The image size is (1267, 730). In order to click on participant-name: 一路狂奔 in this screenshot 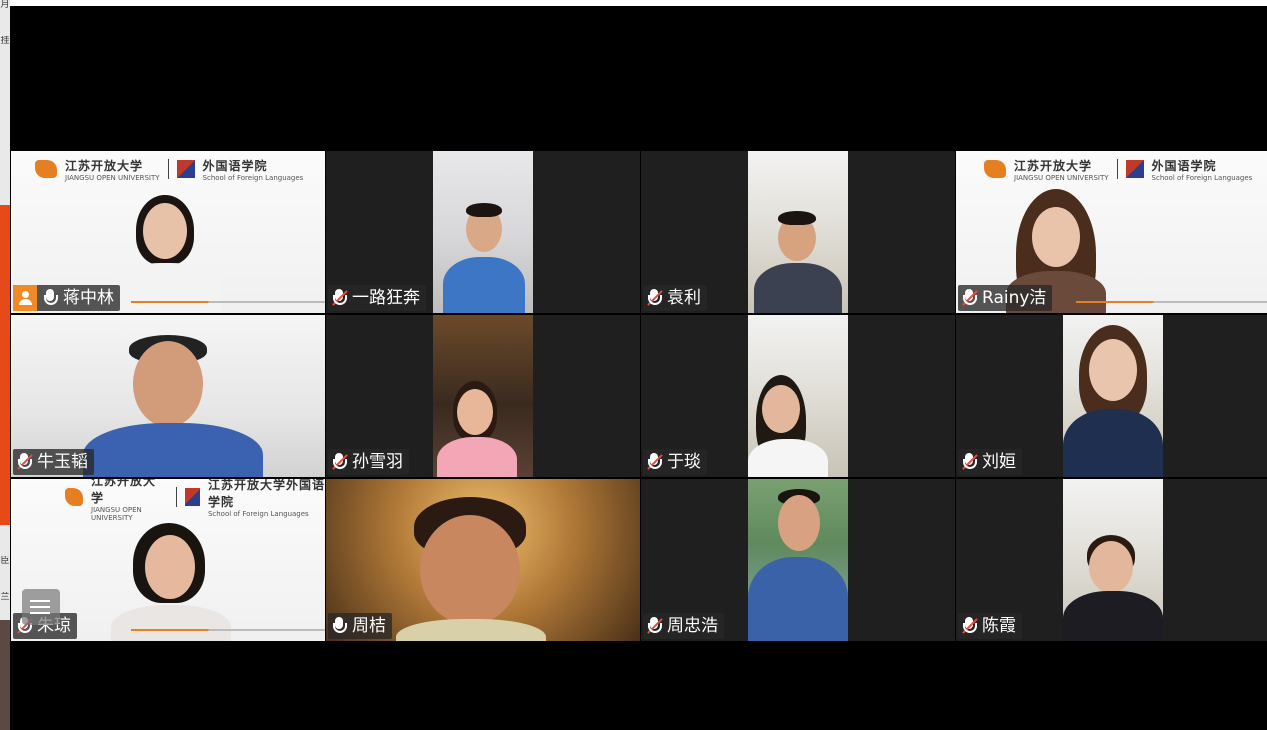, I will do `click(386, 298)`.